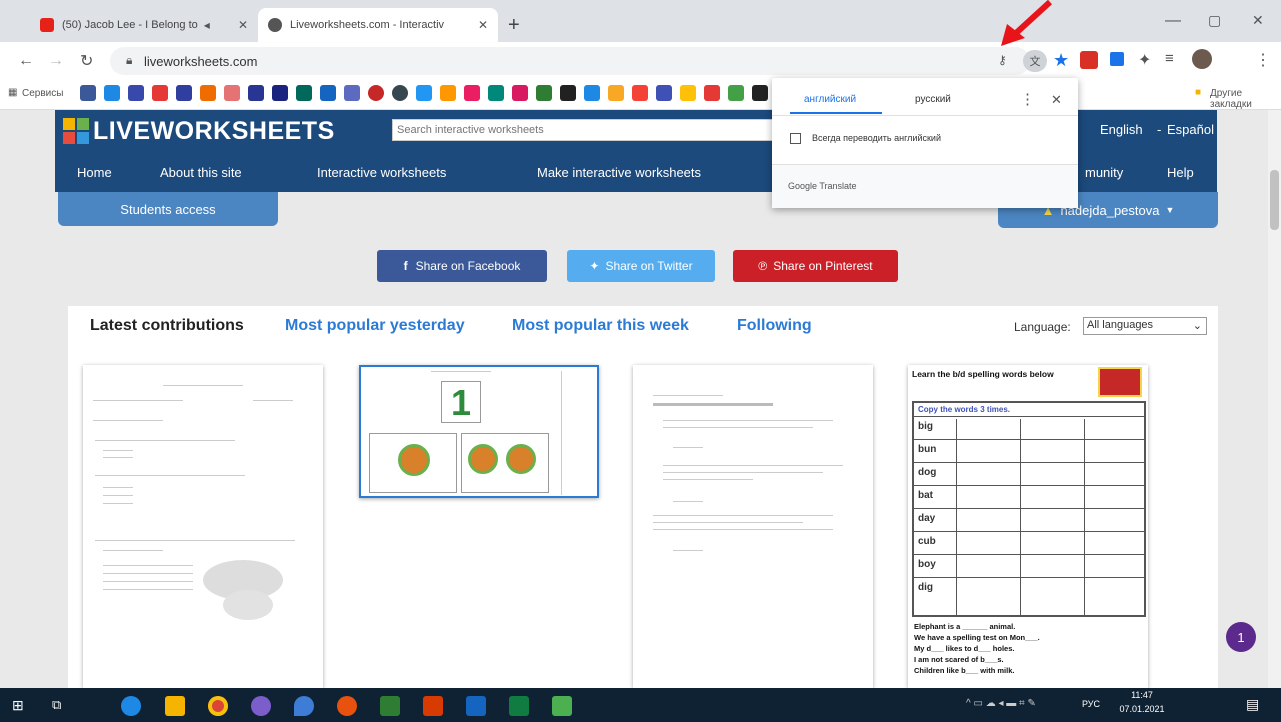 The width and height of the screenshot is (1281, 722). What do you see at coordinates (42, 93) in the screenshot?
I see `bookmark-services: Сервисы` at bounding box center [42, 93].